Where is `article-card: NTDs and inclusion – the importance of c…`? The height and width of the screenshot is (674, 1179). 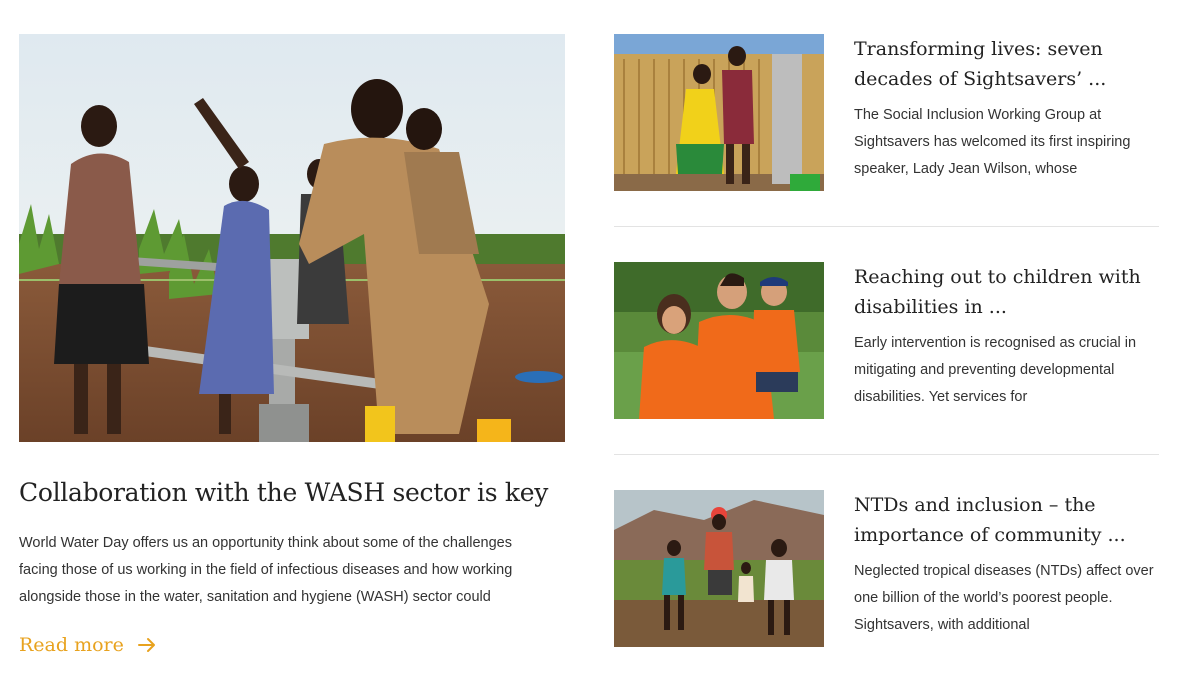 article-card: NTDs and inclusion – the importance of c… is located at coordinates (886, 568).